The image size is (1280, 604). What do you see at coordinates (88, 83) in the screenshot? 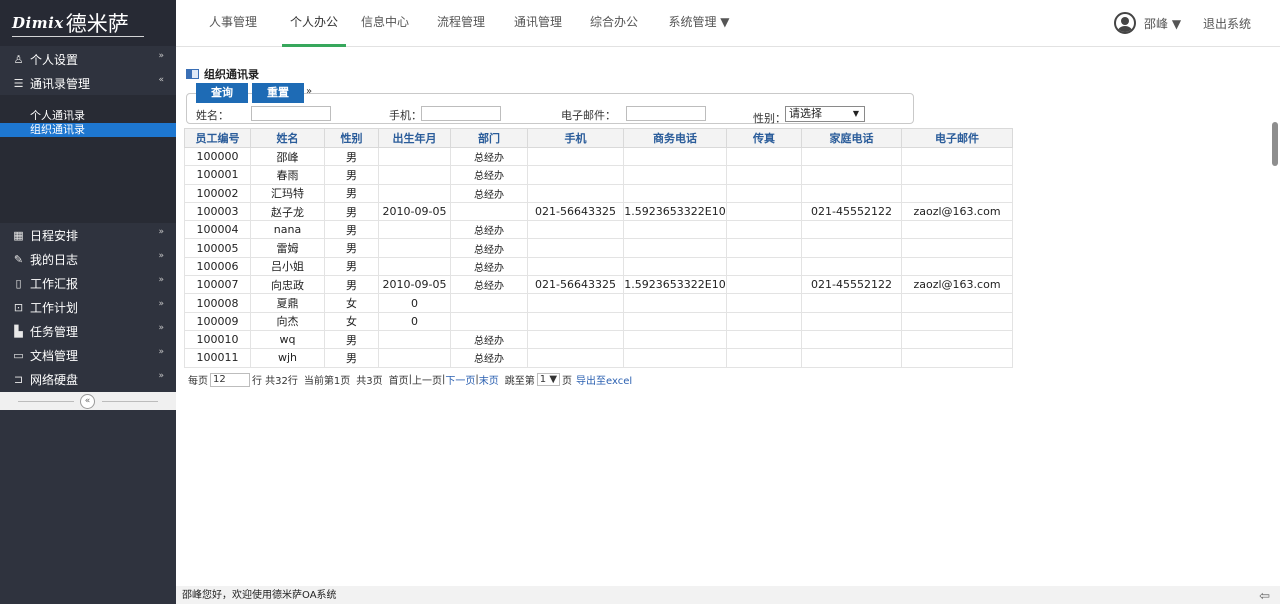
I see `sidebar-item-contacts: ☰ 通讯录管理 «` at bounding box center [88, 83].